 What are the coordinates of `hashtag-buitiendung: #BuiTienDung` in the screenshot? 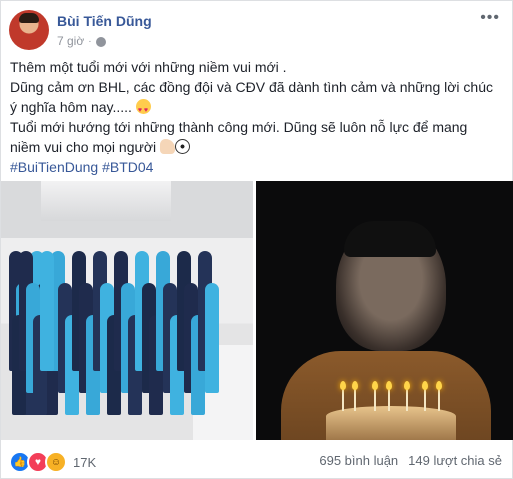 It's located at (54, 167).